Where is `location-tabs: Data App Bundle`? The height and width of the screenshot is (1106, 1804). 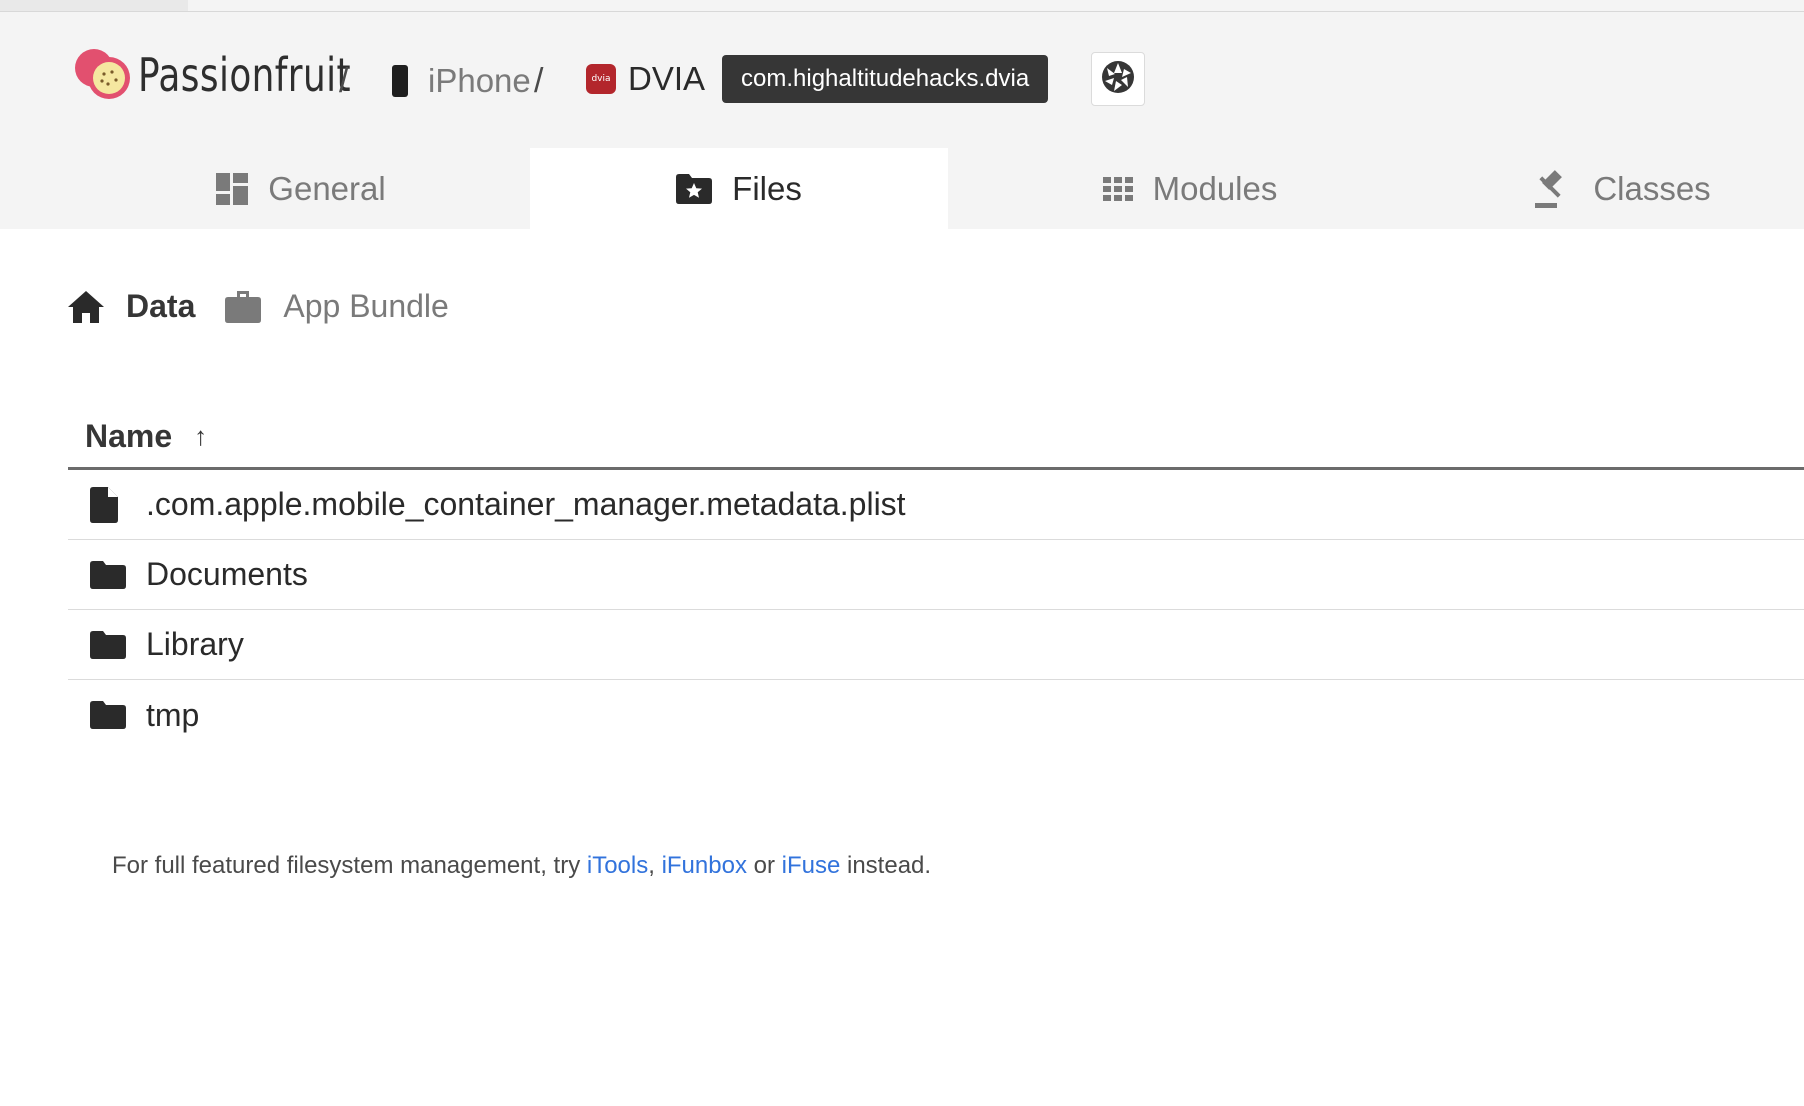 location-tabs: Data App Bundle is located at coordinates (273, 306).